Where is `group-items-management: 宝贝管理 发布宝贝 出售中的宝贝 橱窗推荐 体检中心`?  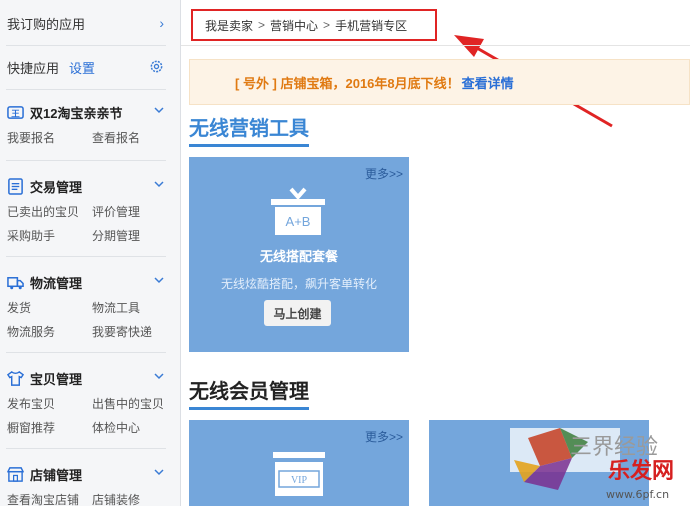 group-items-management: 宝贝管理 发布宝贝 出售中的宝贝 橱窗推荐 体检中心 is located at coordinates (90, 402).